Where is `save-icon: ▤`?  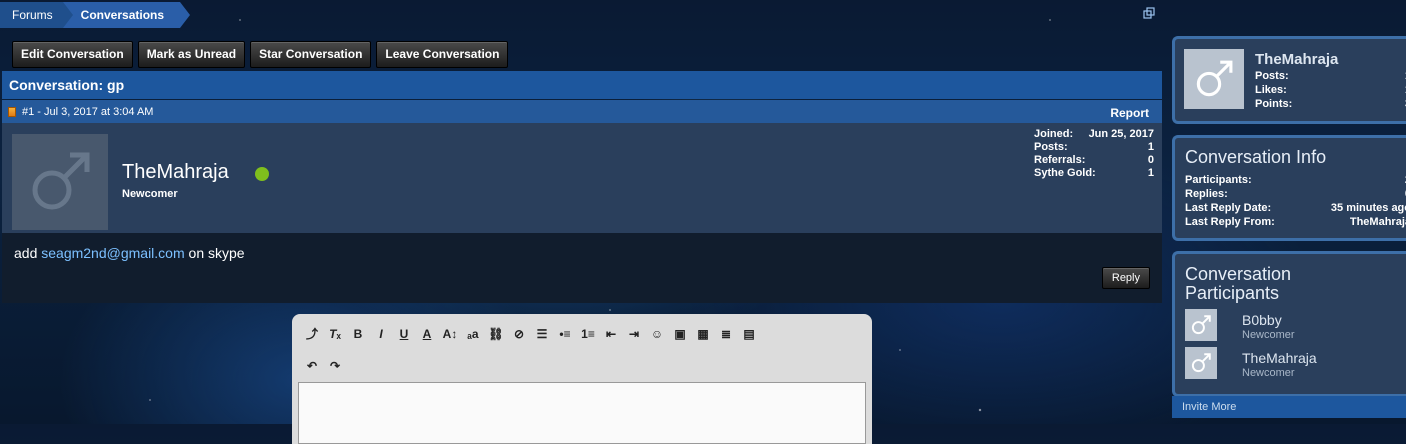
save-icon: ▤ is located at coordinates (749, 334).